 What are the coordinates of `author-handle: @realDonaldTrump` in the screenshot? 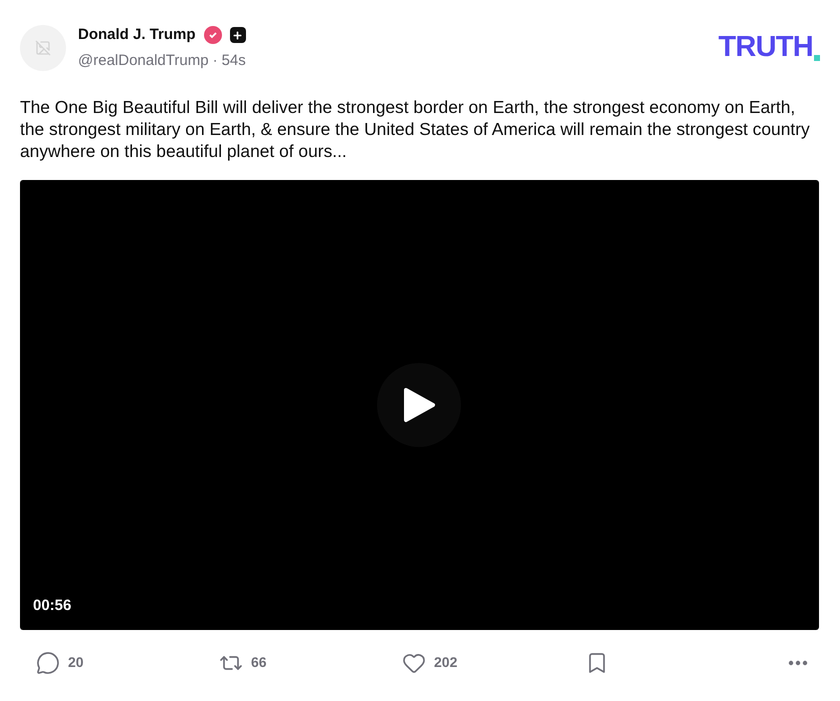 It's located at (143, 61).